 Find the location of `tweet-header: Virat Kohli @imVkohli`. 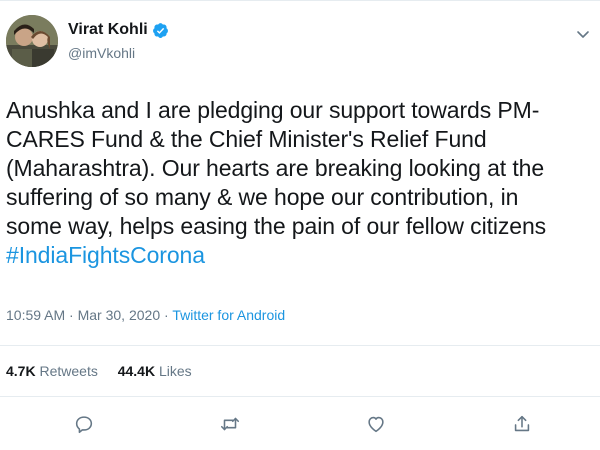

tweet-header: Virat Kohli @imVkohli is located at coordinates (300, 45).